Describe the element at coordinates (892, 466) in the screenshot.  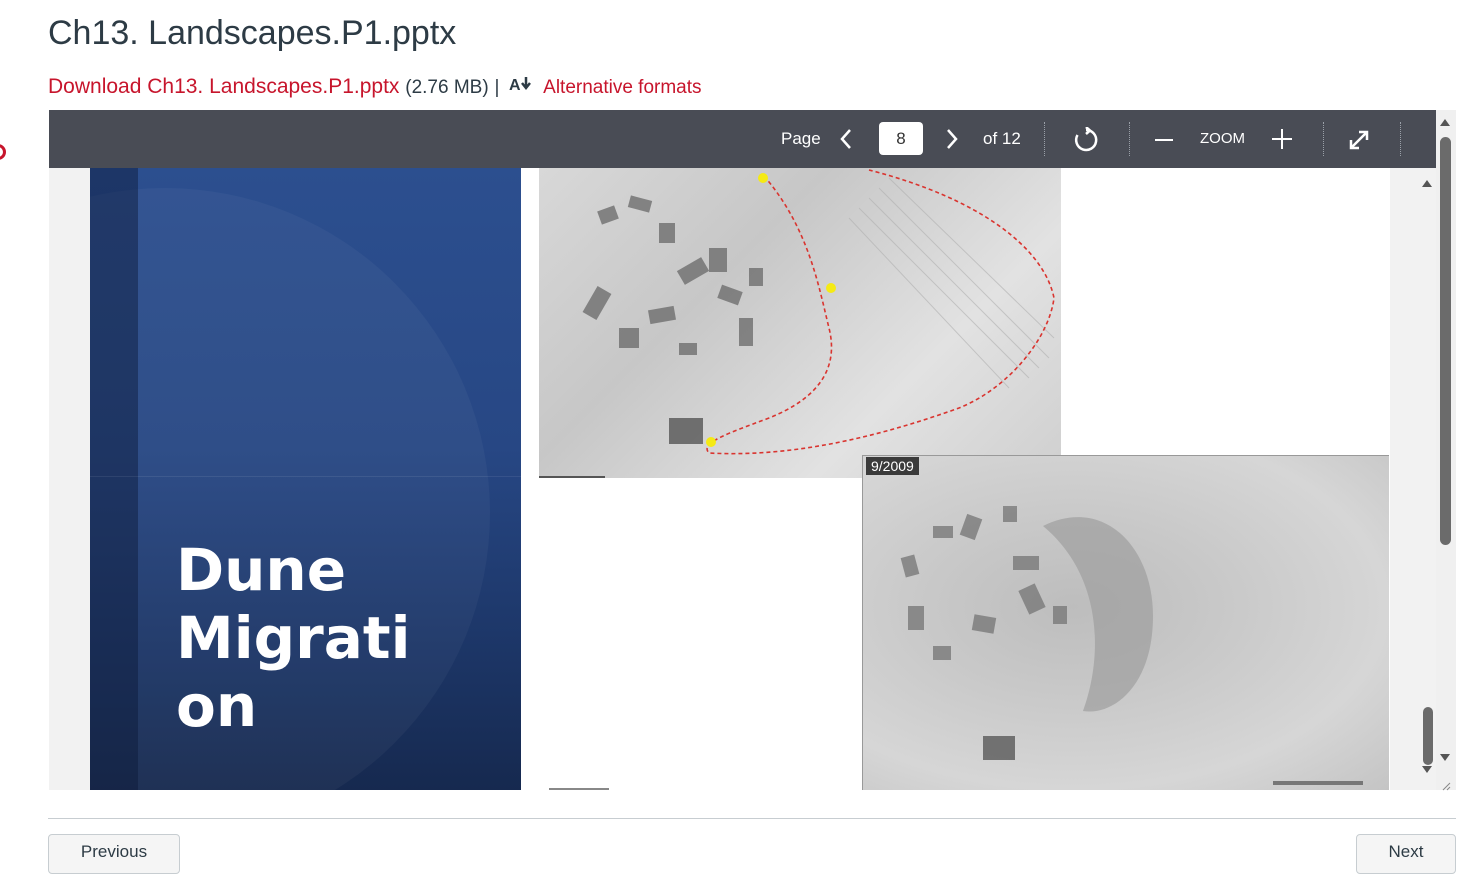
I see `photo-date-label: 9/2009` at that location.